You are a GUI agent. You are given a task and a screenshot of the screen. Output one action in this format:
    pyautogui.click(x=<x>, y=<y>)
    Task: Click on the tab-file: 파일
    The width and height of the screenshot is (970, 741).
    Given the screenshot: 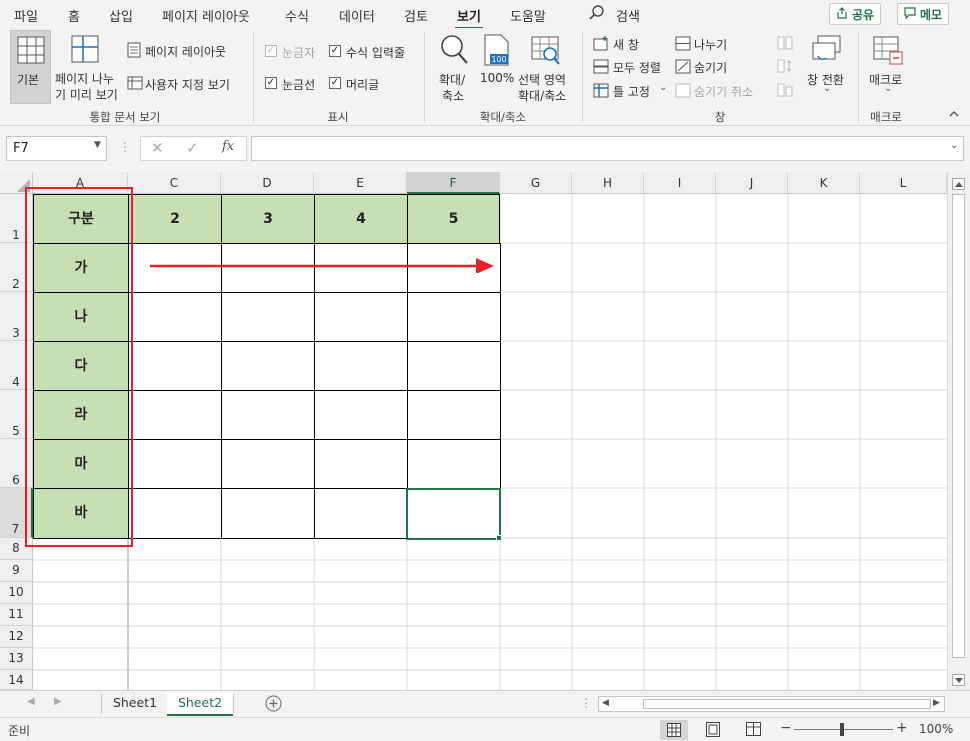 What is the action you would take?
    pyautogui.click(x=26, y=15)
    